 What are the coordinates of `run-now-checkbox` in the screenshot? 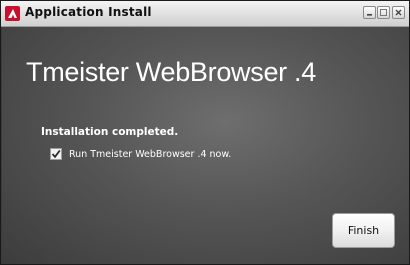 It's located at (56, 154).